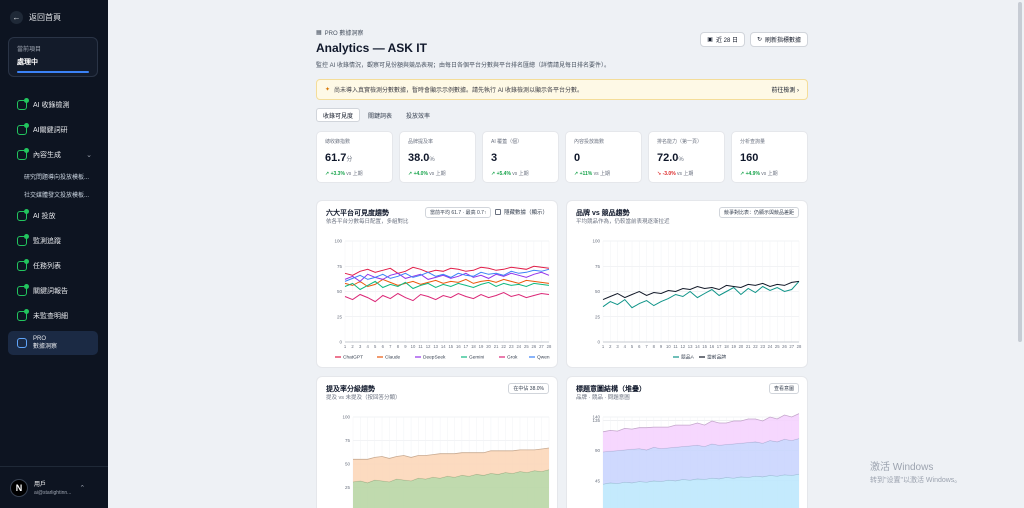  I want to click on sidebar-item-content-gen: 內容生成 ⌄, so click(54, 154).